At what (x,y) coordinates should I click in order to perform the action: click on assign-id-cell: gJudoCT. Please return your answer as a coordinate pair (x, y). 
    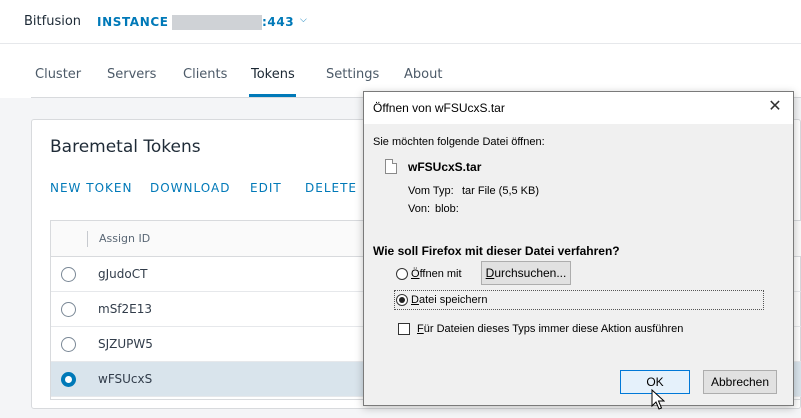
    Looking at the image, I should click on (123, 274).